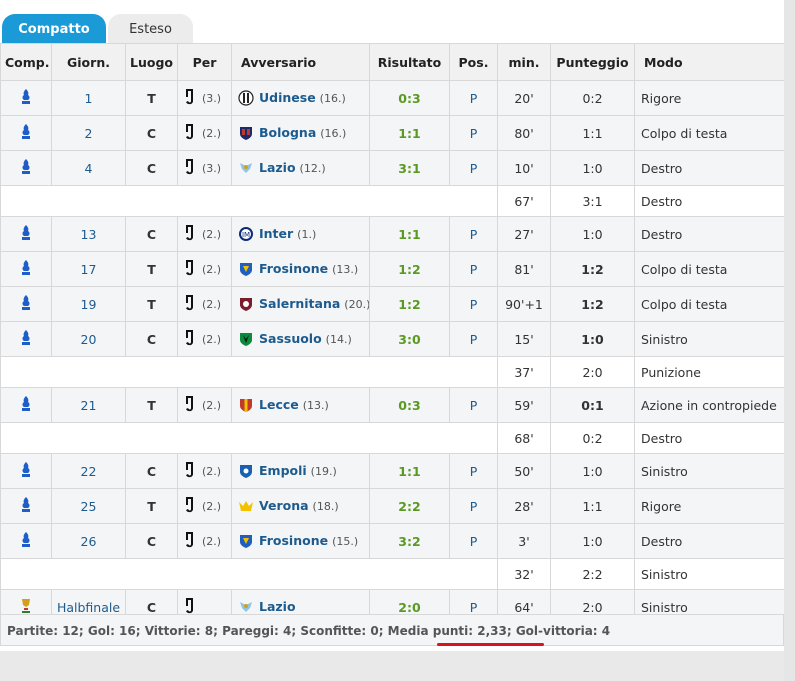  Describe the element at coordinates (300, 168) in the screenshot. I see `opponent-cell: Lazio (12.)` at that location.